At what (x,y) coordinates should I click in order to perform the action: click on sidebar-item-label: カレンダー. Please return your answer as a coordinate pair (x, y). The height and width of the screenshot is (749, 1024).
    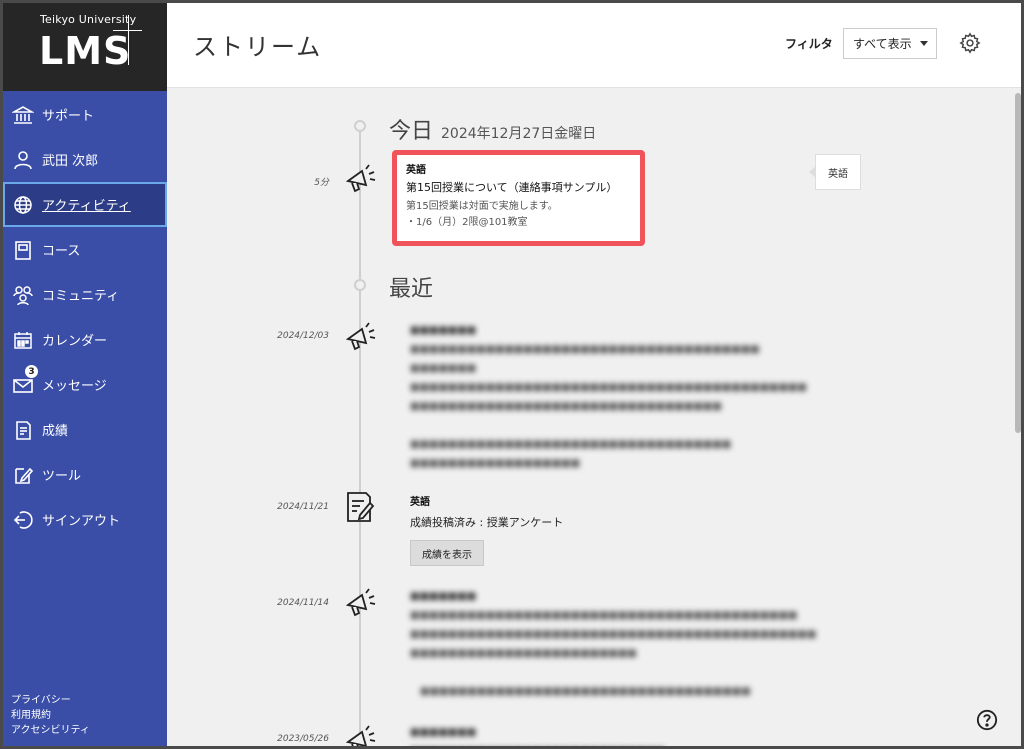
    Looking at the image, I should click on (75, 341).